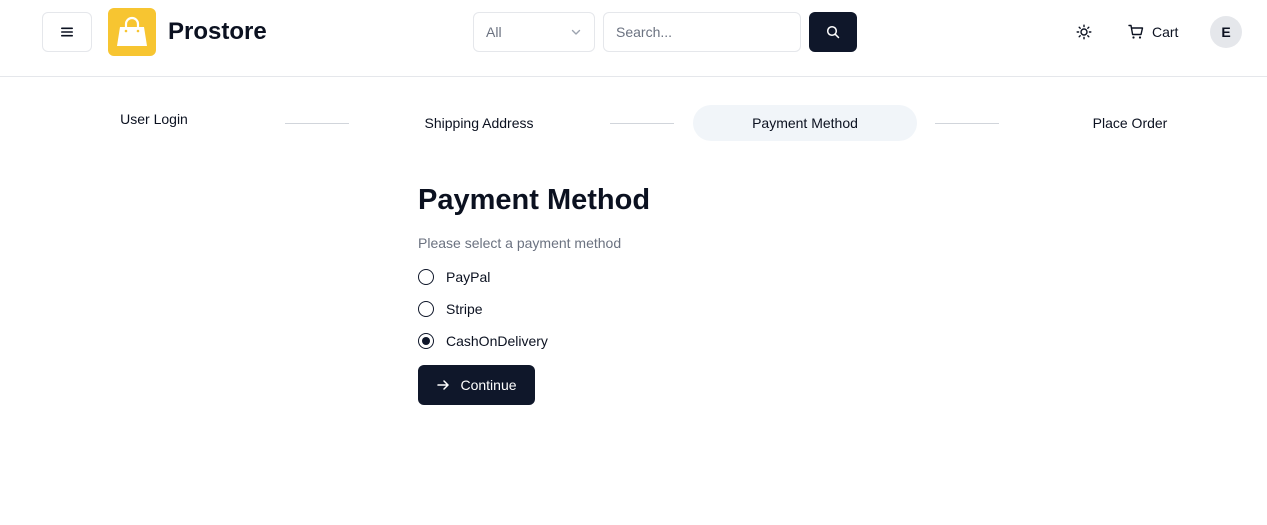 This screenshot has width=1267, height=525. I want to click on chevron-down-icon, so click(576, 32).